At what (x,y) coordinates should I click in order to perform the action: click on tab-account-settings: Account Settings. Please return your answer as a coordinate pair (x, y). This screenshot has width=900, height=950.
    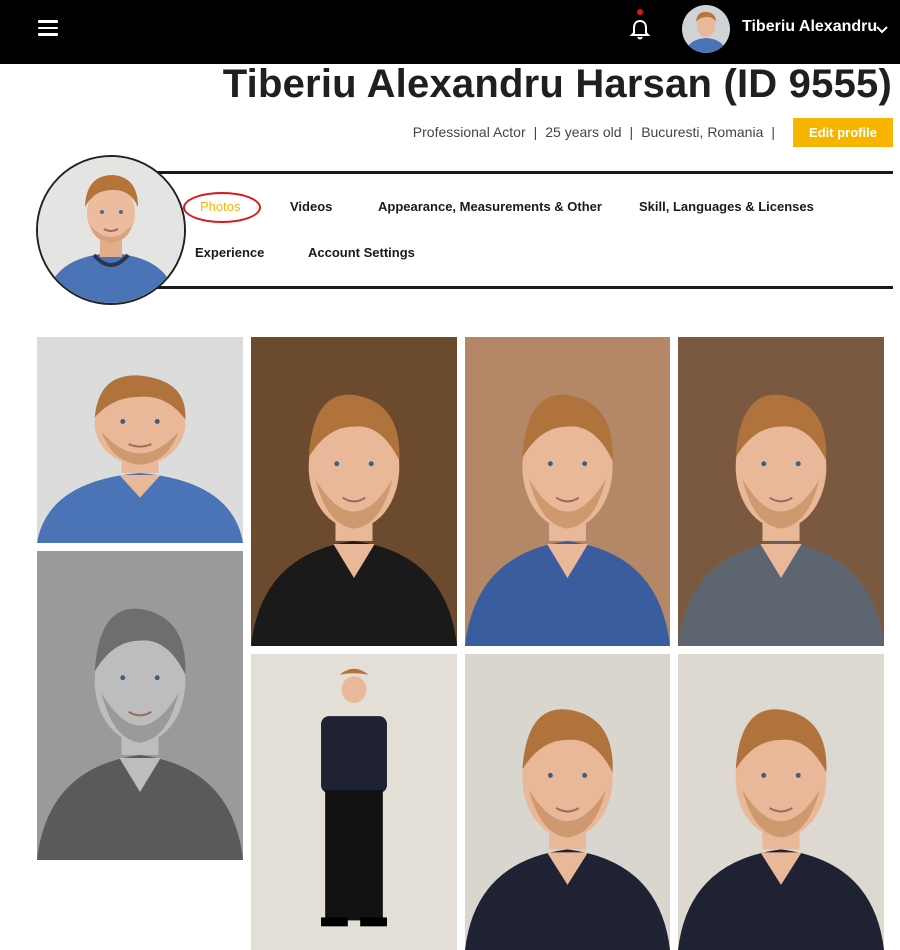
    Looking at the image, I should click on (361, 252).